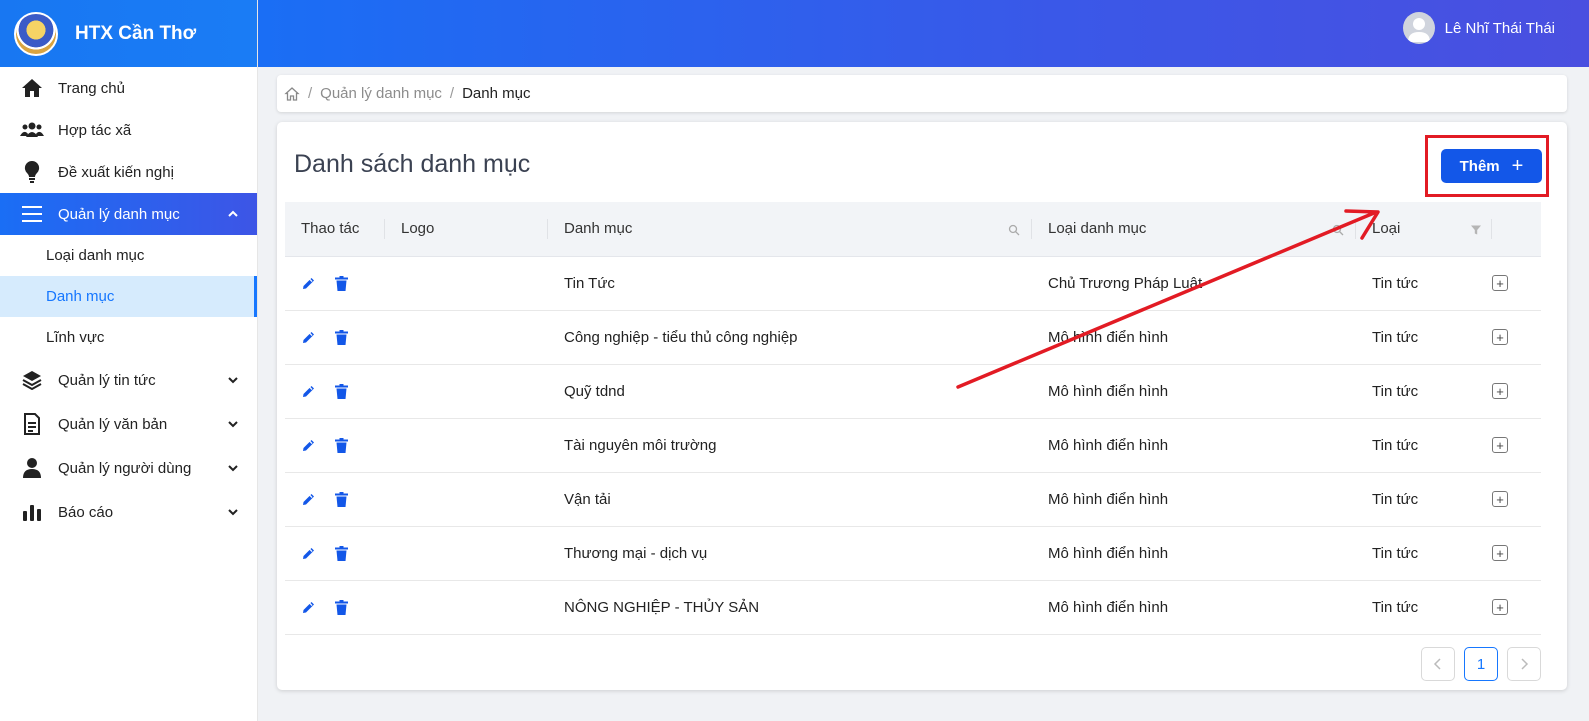  Describe the element at coordinates (32, 172) in the screenshot. I see `lightbulb-icon` at that location.